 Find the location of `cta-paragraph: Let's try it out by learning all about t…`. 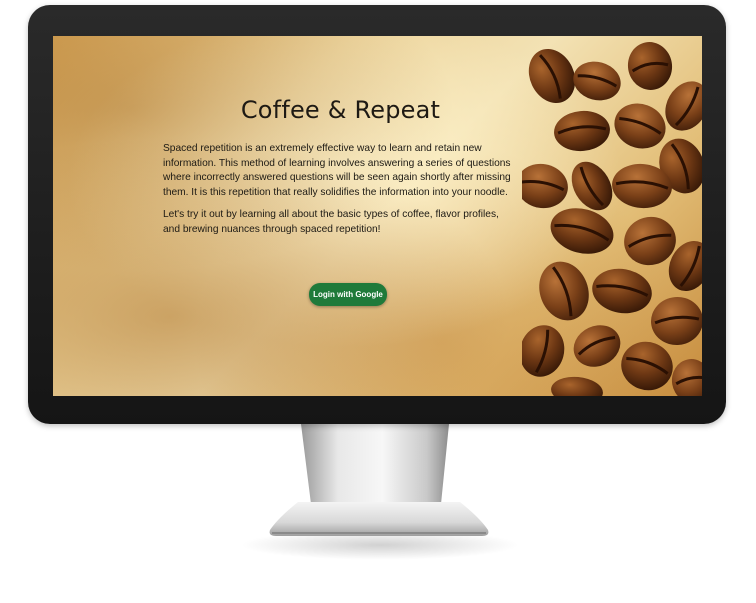

cta-paragraph: Let's try it out by learning all about t… is located at coordinates (331, 222).